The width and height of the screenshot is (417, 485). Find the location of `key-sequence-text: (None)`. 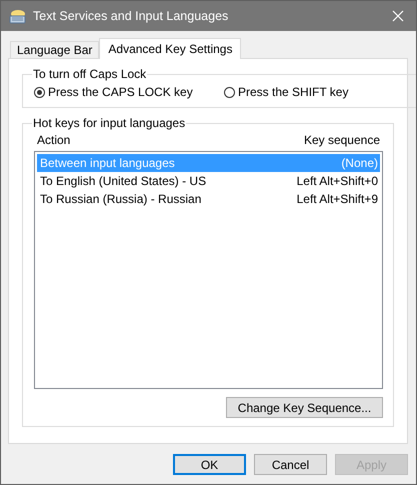

key-sequence-text: (None) is located at coordinates (359, 163).